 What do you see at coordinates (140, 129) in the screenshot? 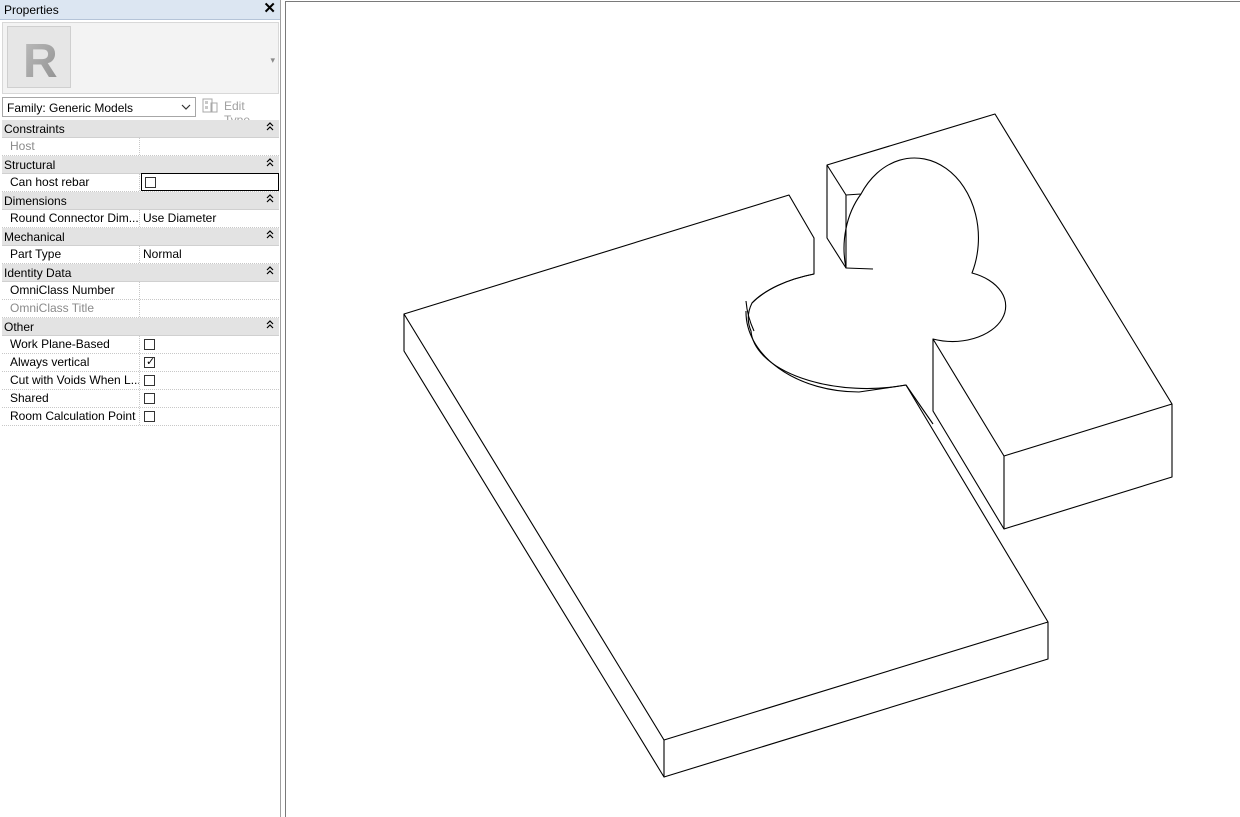
I see `group-constraints: Constraints` at bounding box center [140, 129].